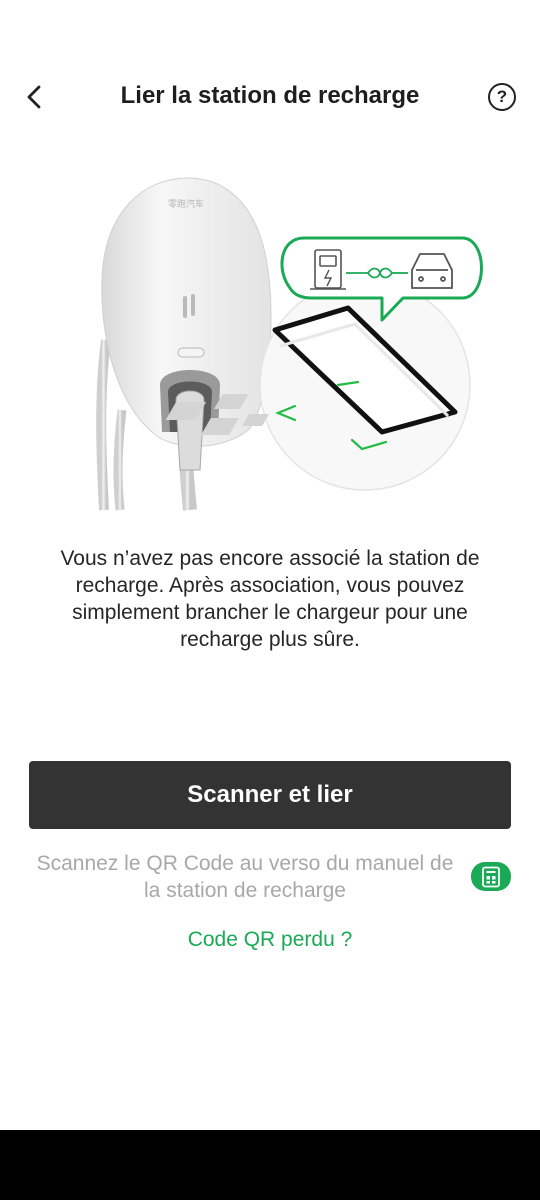 The width and height of the screenshot is (540, 1200). I want to click on charger-light-bar, so click(191, 352).